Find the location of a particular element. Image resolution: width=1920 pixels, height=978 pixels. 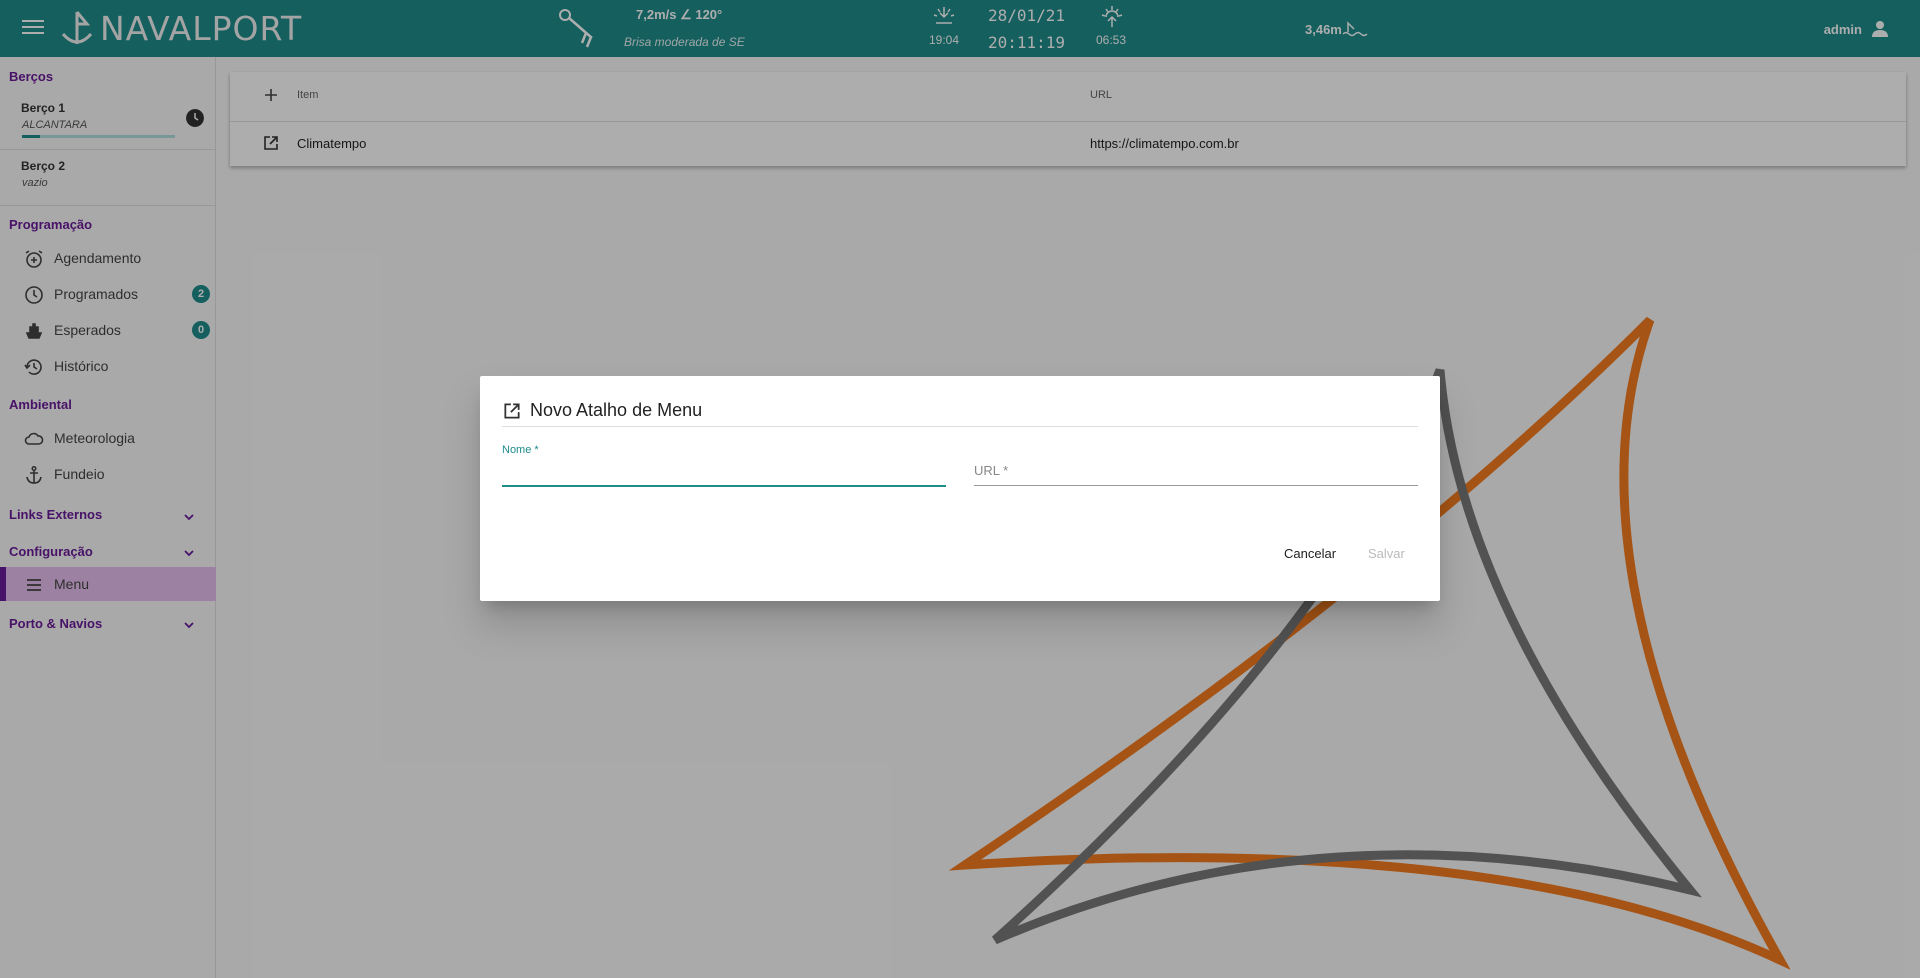

save-button: Salvar is located at coordinates (1386, 553).